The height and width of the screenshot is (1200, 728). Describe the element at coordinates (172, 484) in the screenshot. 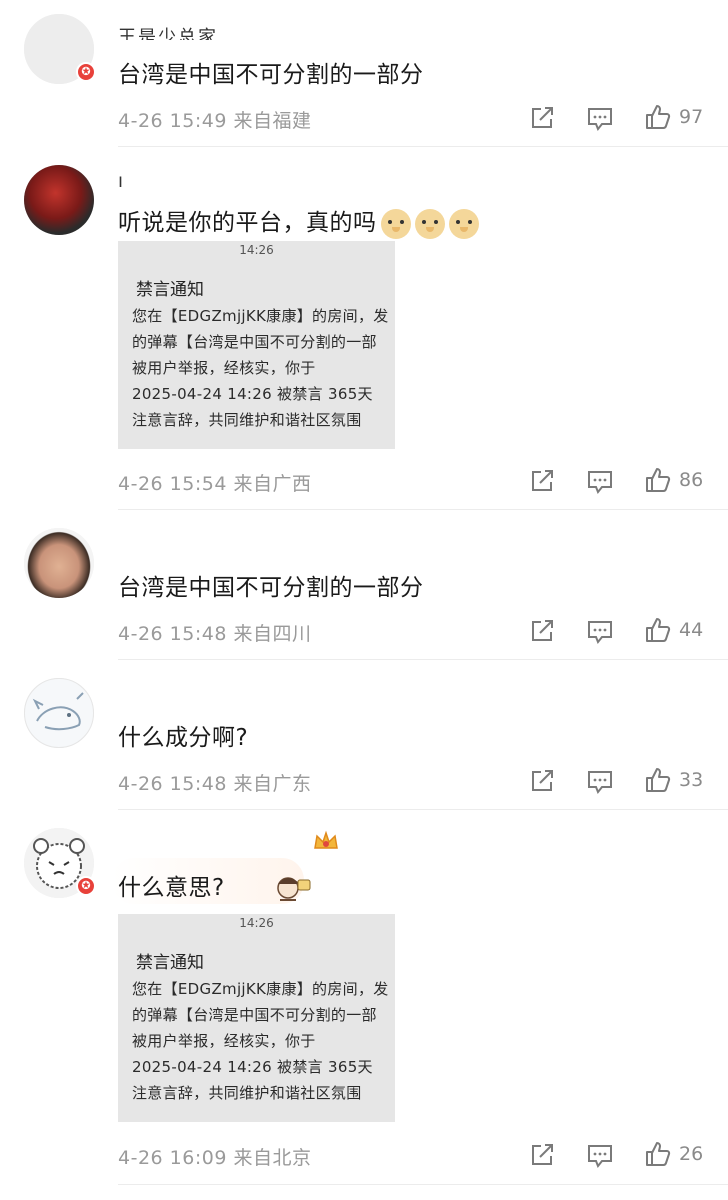

I see `comment-time: 4-26 15:54` at that location.